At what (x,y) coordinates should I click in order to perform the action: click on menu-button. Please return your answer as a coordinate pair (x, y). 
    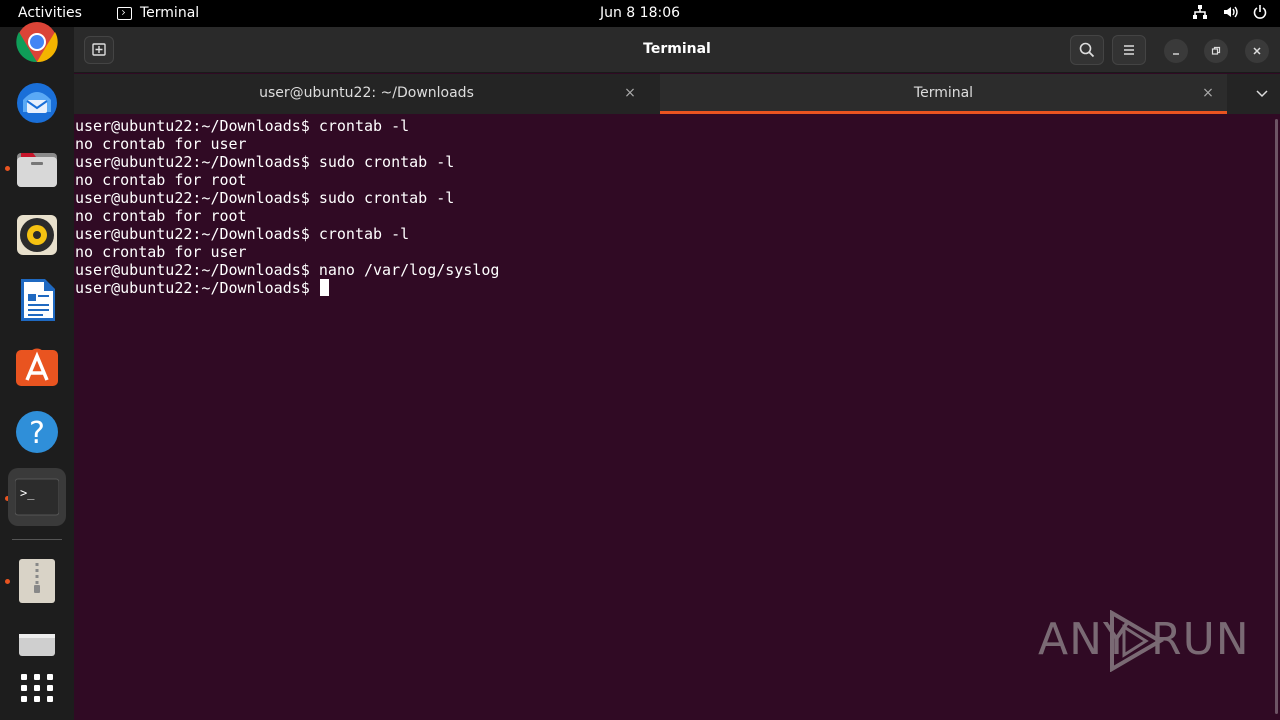
    Looking at the image, I should click on (1129, 50).